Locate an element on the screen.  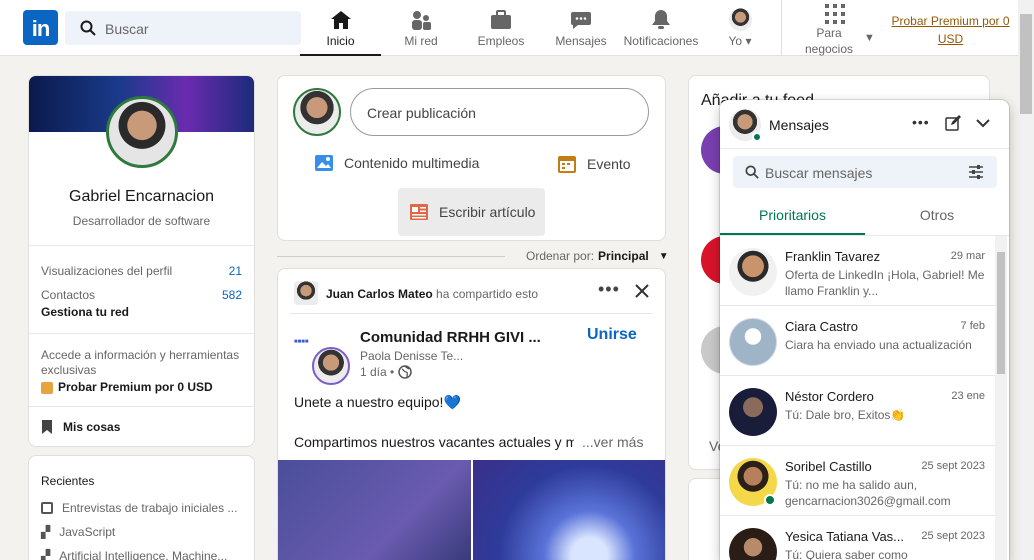
event-button: Evento is located at coordinates (594, 164).